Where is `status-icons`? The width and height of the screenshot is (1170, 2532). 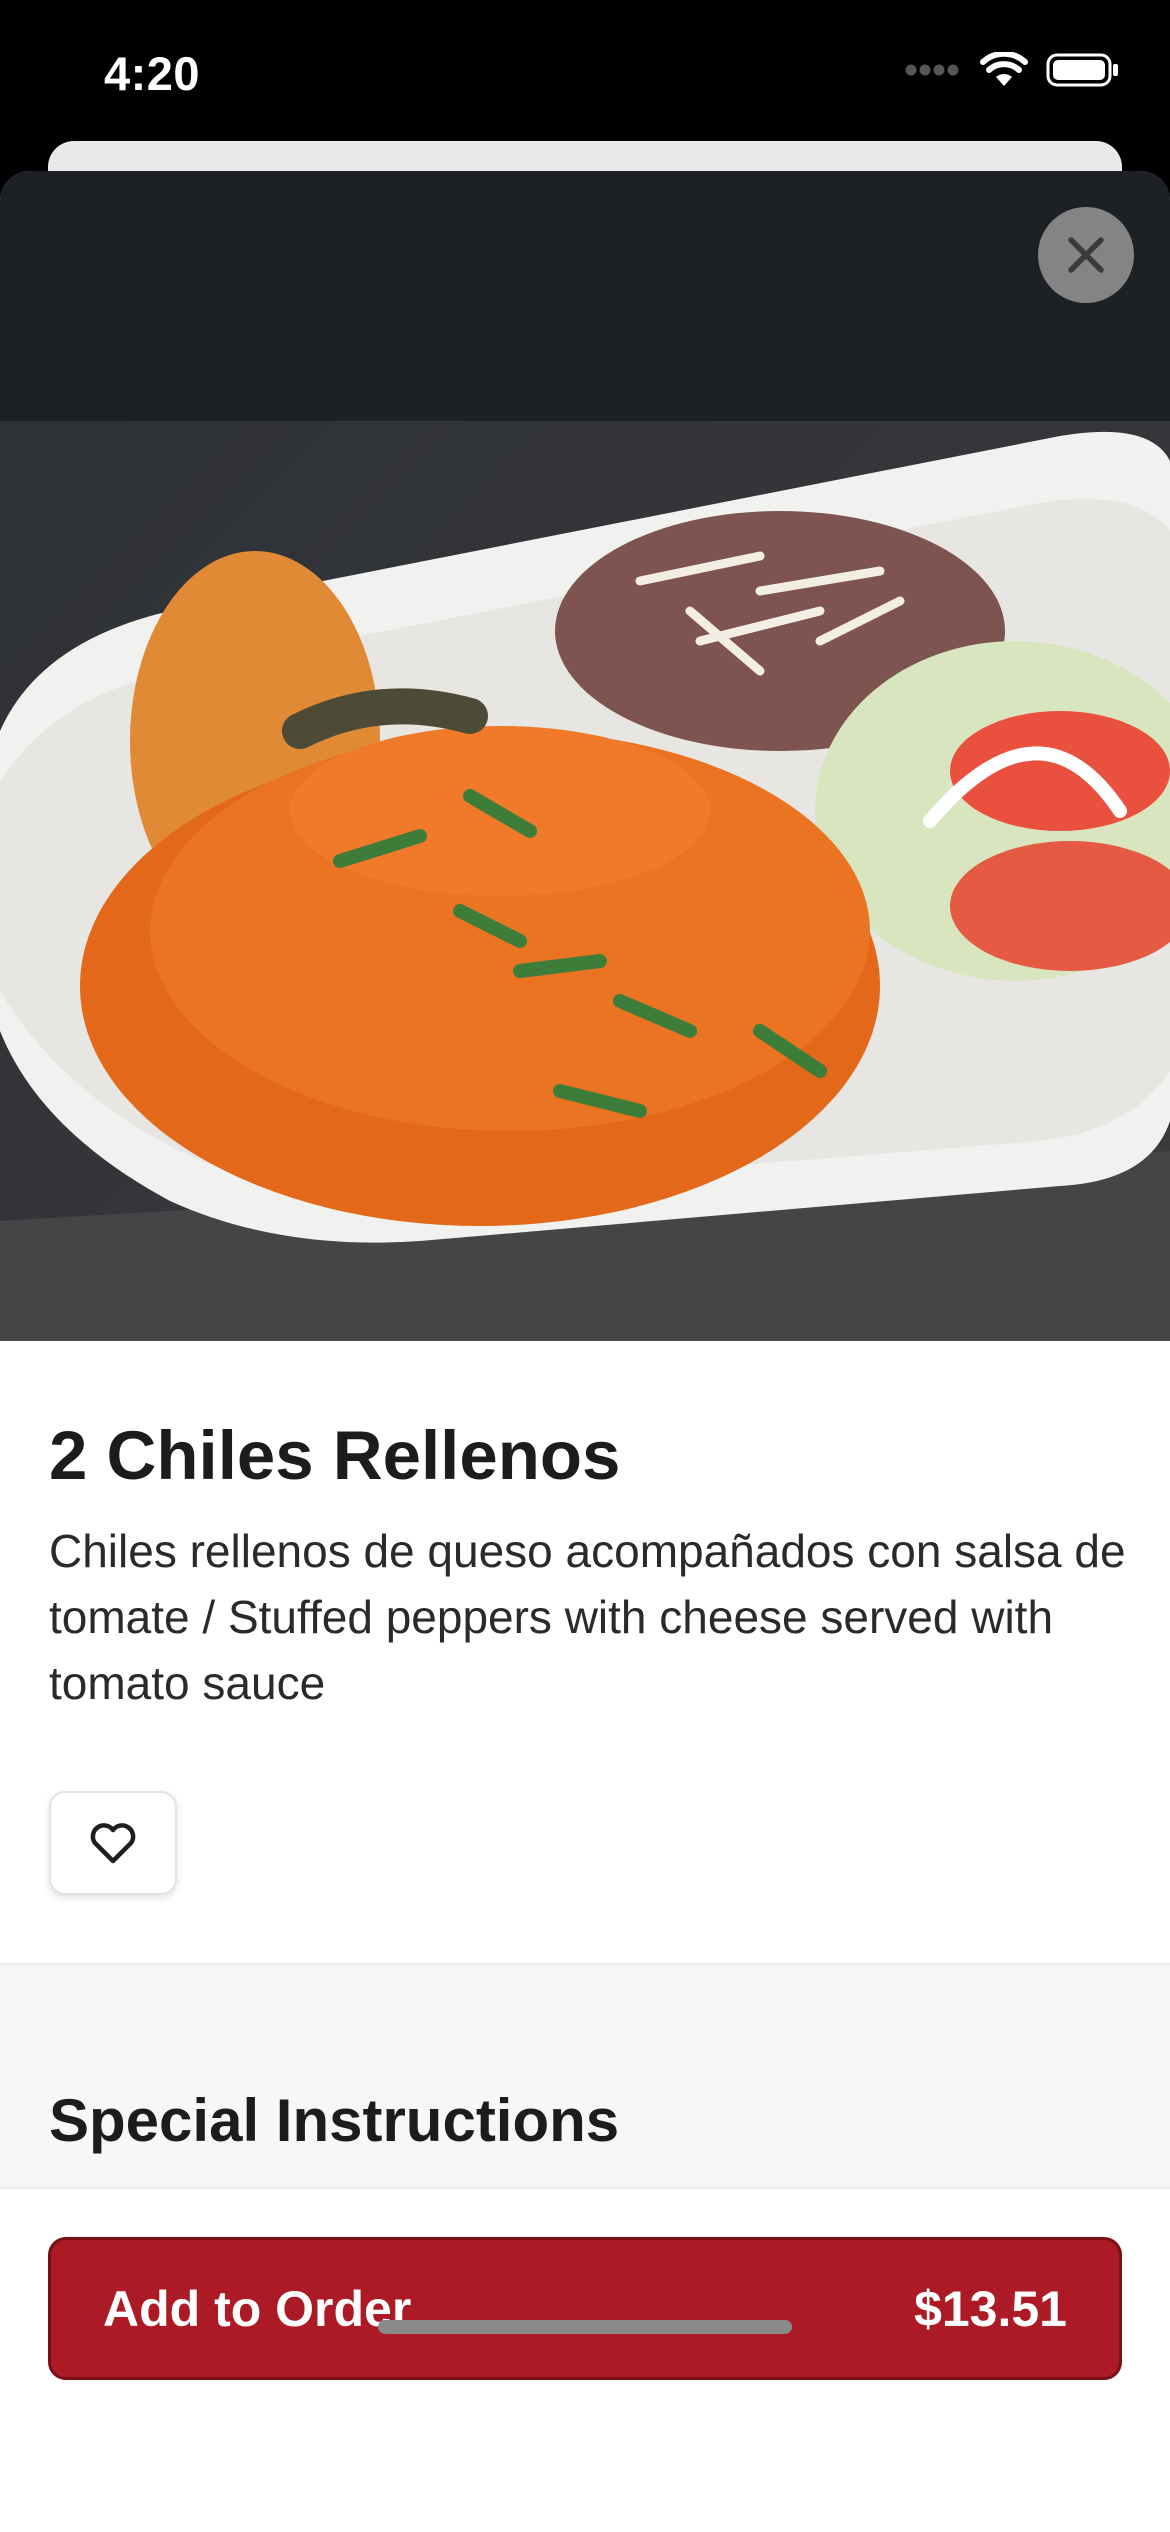 status-icons is located at coordinates (1012, 70).